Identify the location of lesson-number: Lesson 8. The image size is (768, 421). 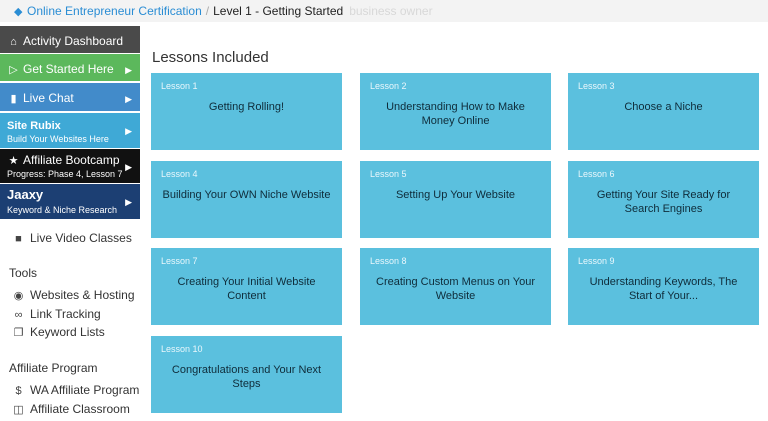
(388, 261).